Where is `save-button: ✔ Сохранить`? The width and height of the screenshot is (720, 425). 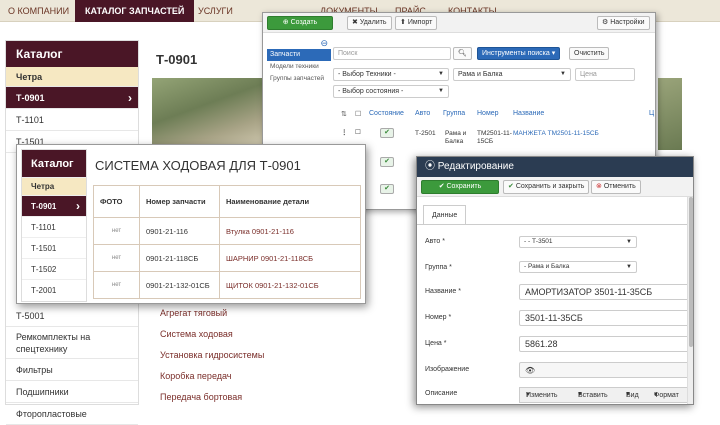 save-button: ✔ Сохранить is located at coordinates (460, 187).